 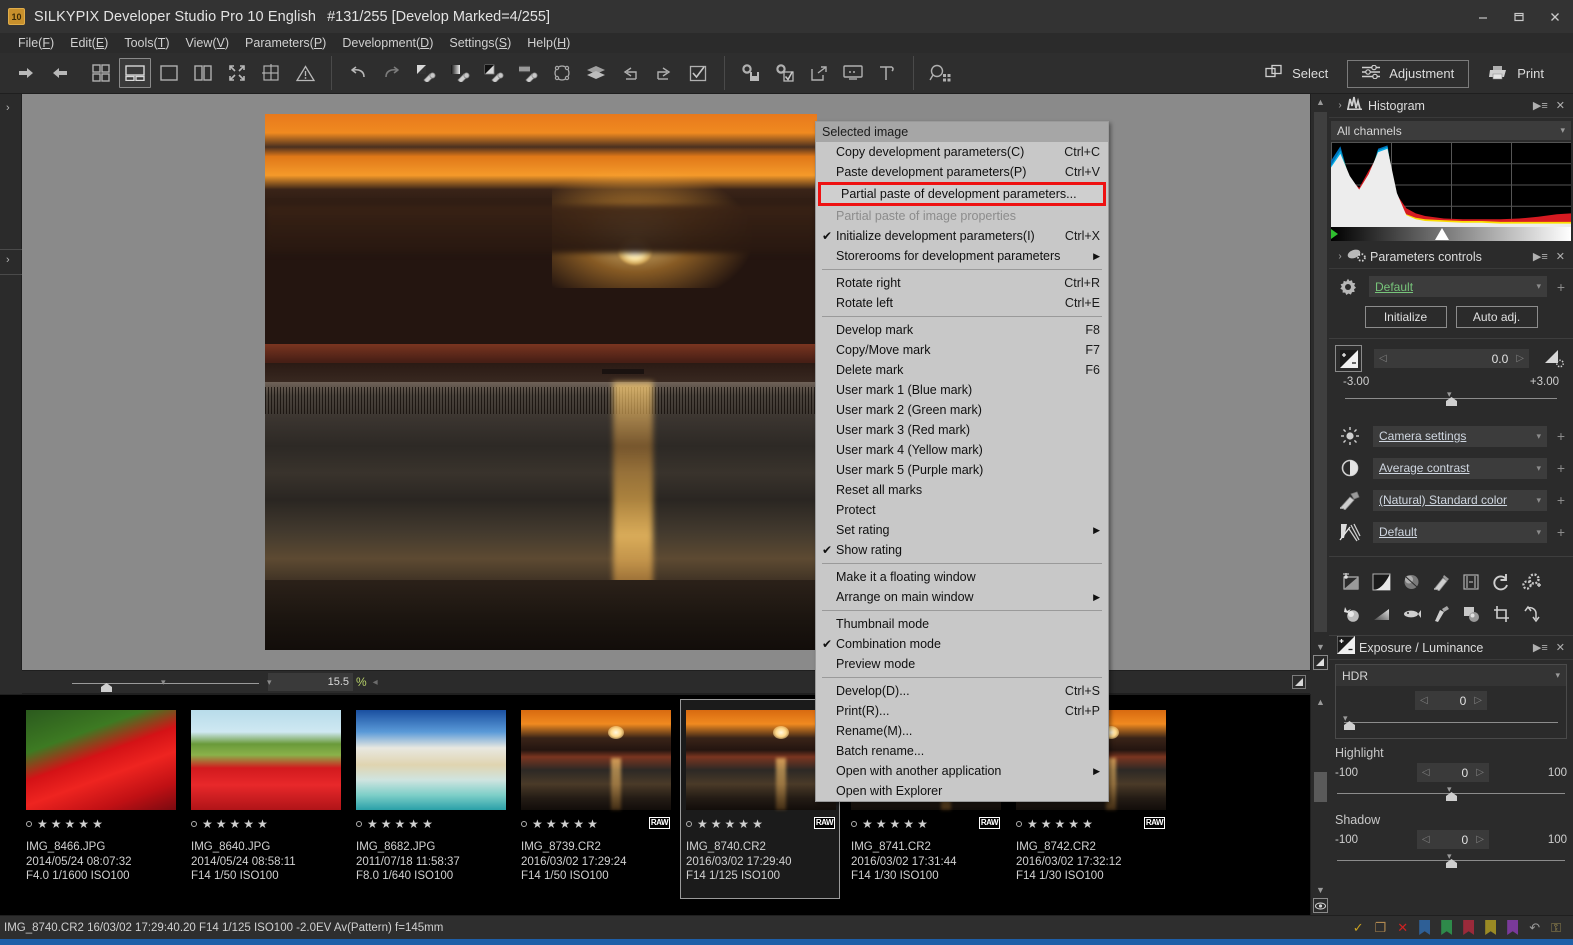 What do you see at coordinates (358, 73) in the screenshot?
I see `undo-icon` at bounding box center [358, 73].